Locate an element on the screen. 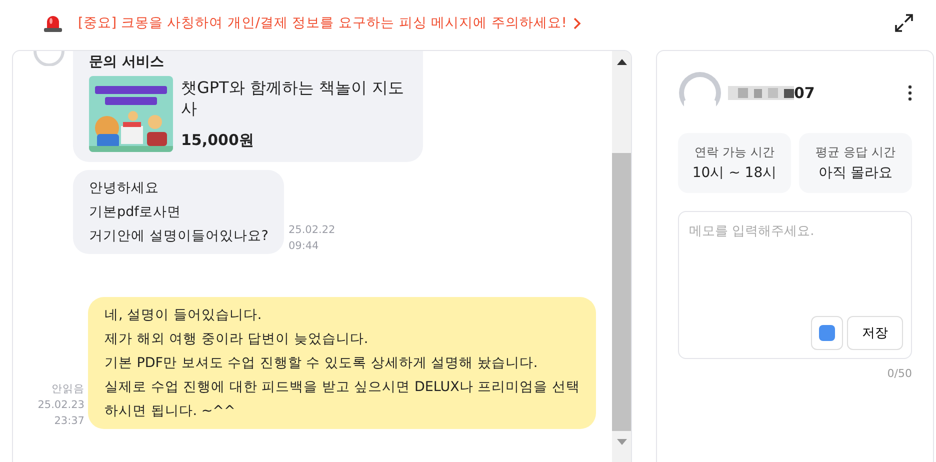  stat-label: 평균 응답 시간 is located at coordinates (855, 152).